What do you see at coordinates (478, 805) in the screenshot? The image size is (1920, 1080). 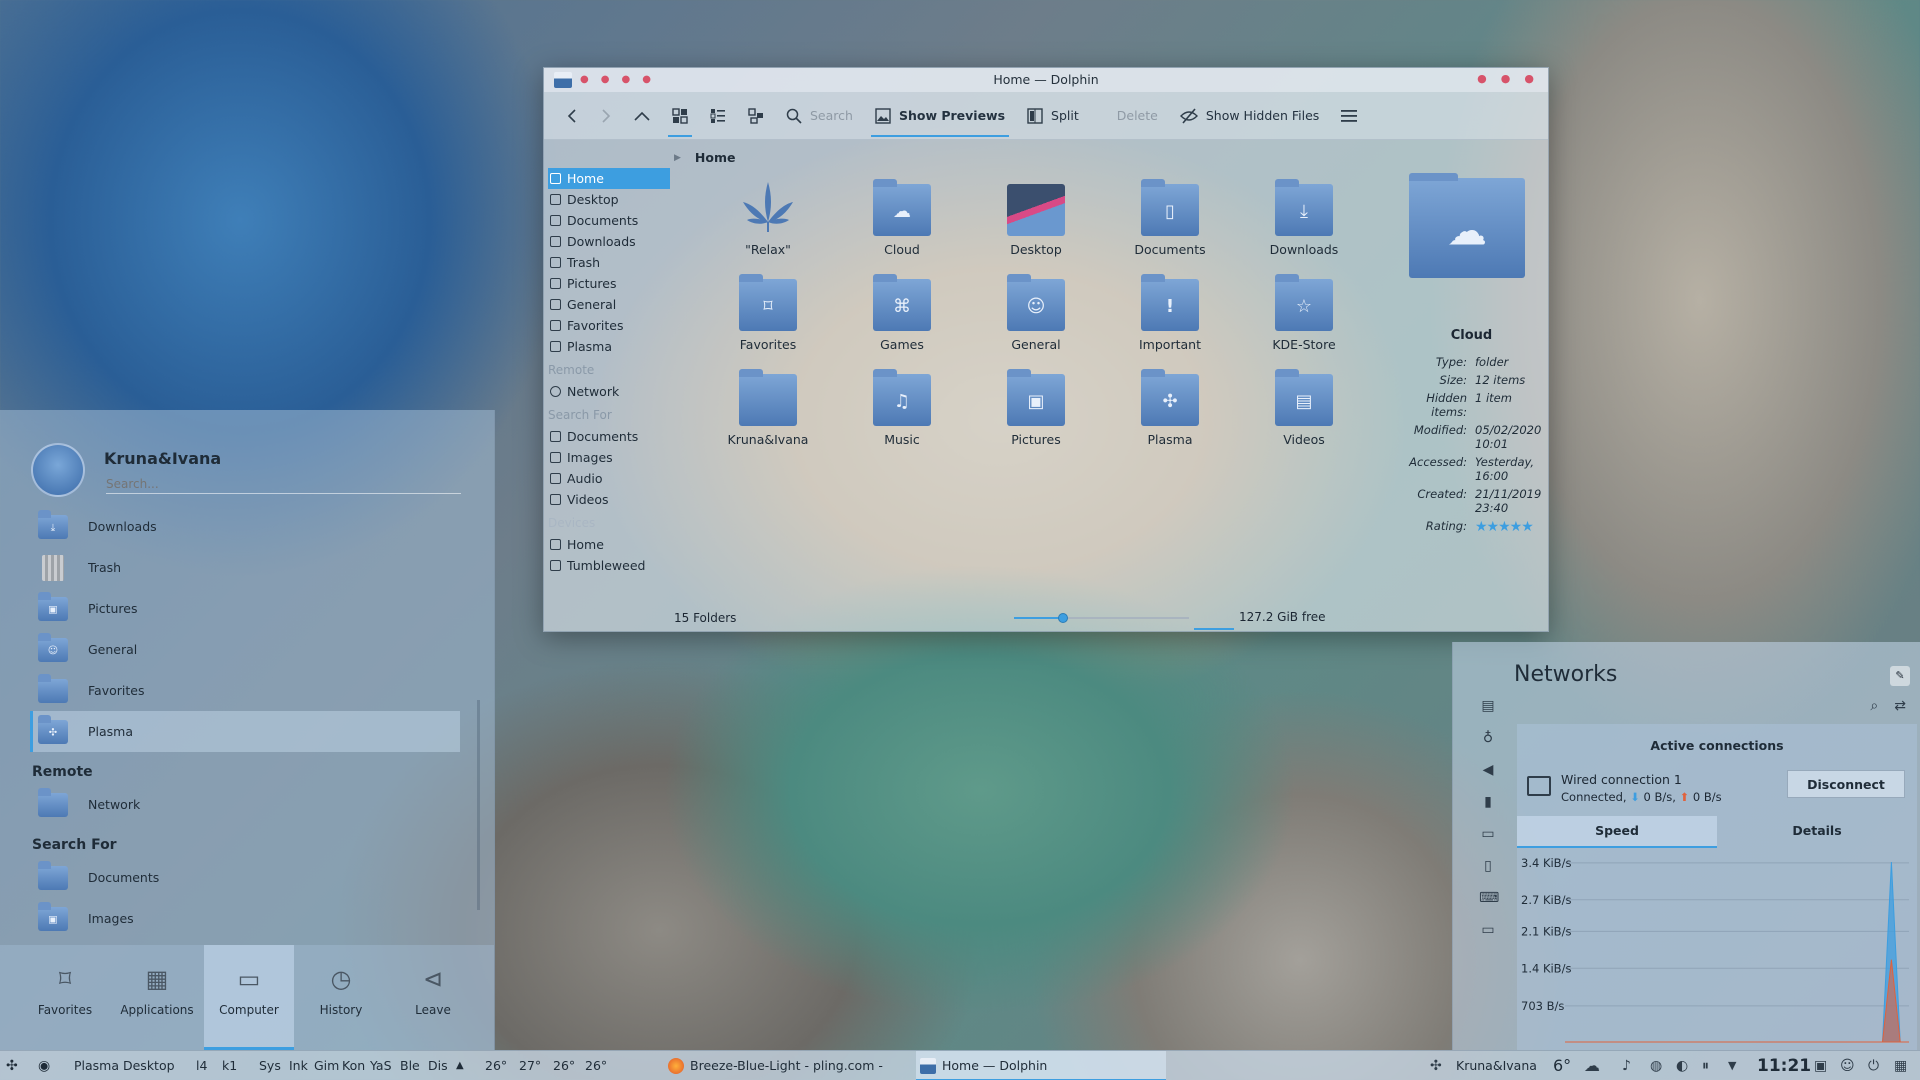 I see `launcher-scrollbar` at bounding box center [478, 805].